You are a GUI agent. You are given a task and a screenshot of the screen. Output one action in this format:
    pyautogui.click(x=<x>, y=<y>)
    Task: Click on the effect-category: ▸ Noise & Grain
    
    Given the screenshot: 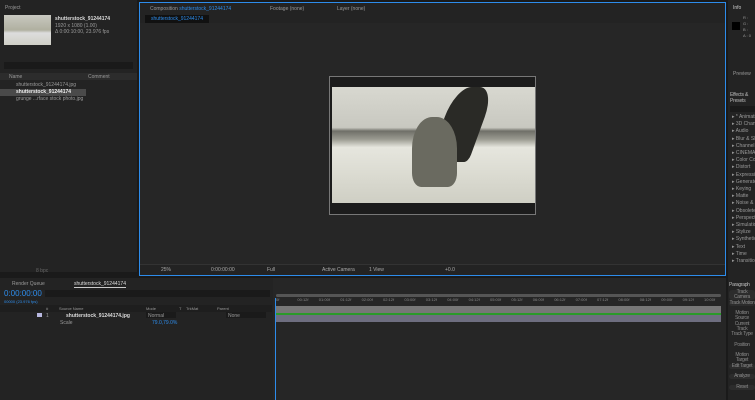 What is the action you would take?
    pyautogui.click(x=743, y=203)
    